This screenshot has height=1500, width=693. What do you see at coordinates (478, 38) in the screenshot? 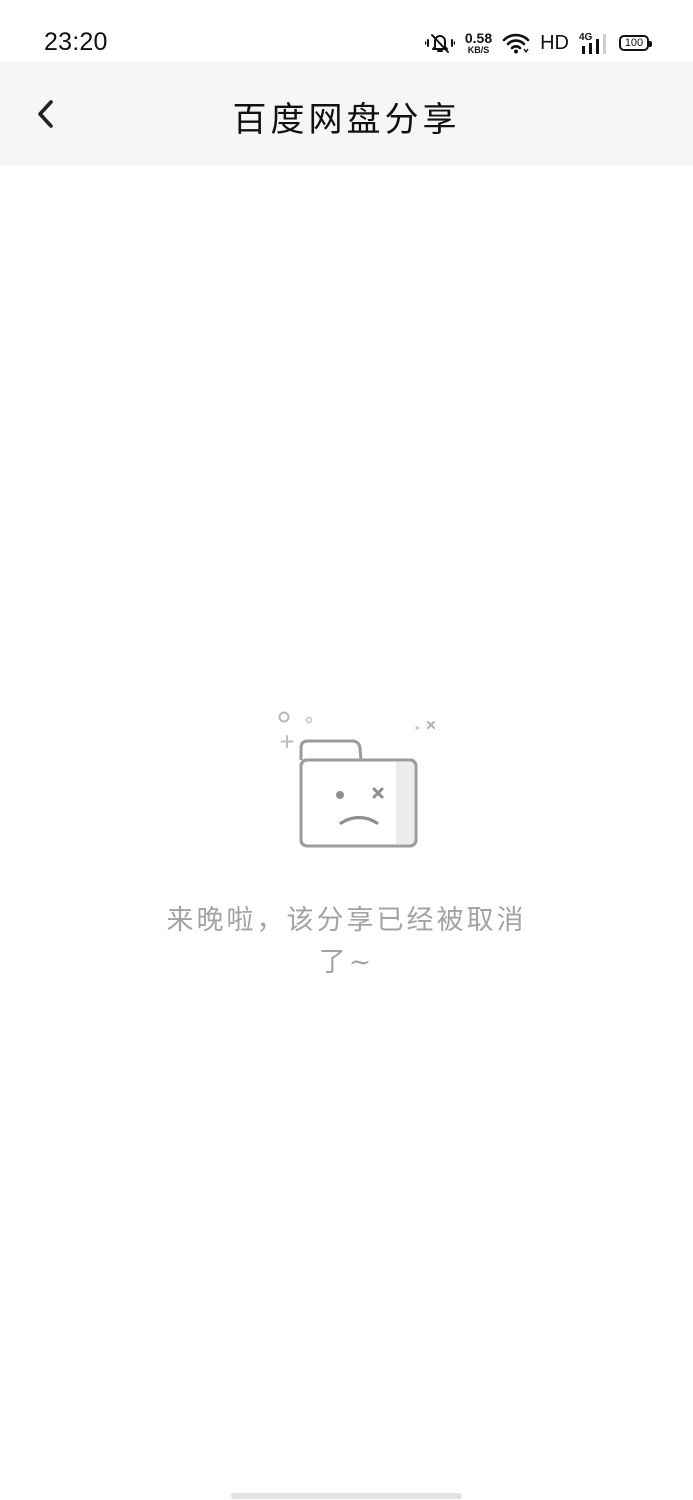
I see `net-speed-value: 0.58` at bounding box center [478, 38].